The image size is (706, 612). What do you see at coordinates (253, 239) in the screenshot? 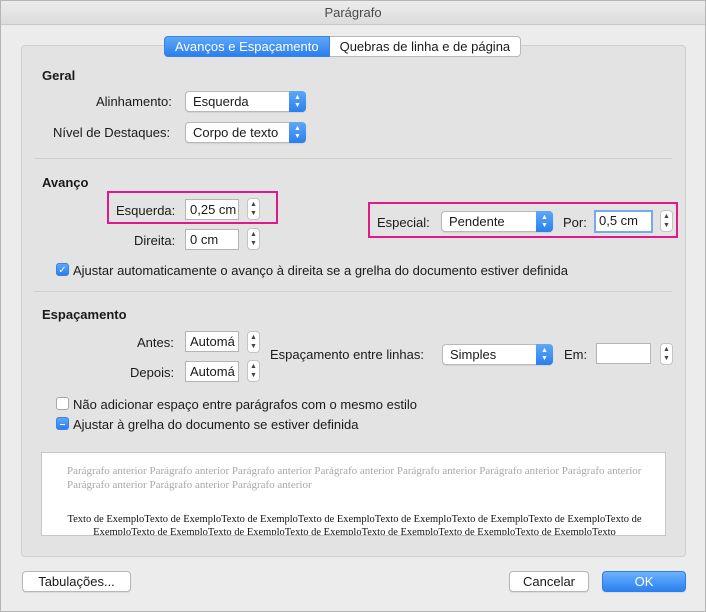
I see `right-indent-stepper: ▲ ▼` at bounding box center [253, 239].